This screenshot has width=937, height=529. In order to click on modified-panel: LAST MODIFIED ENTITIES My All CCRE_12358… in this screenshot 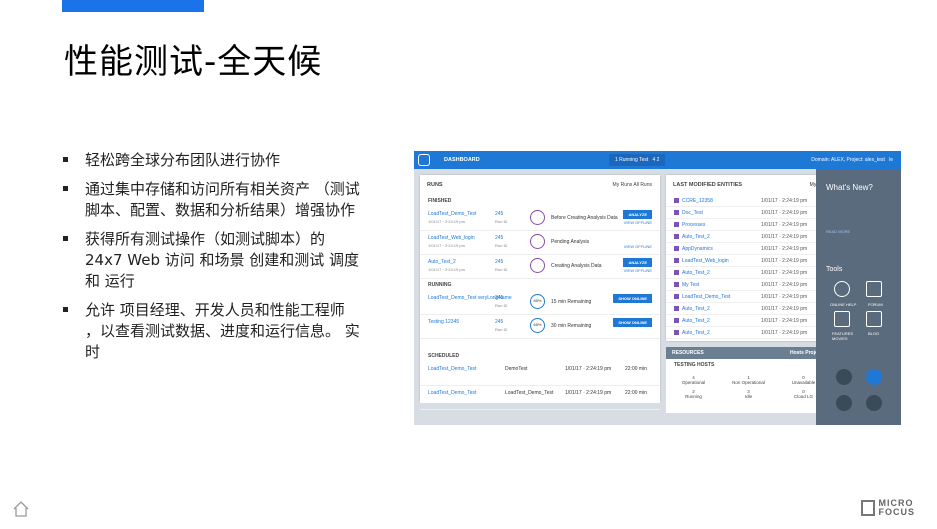, I will do `click(748, 258)`.